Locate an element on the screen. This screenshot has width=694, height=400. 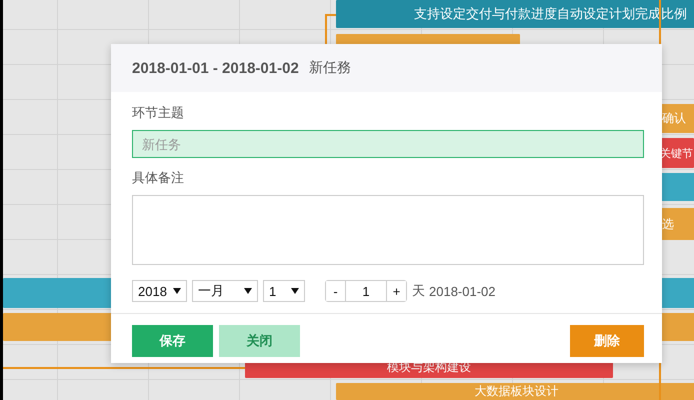
dialog-title: 新任務 is located at coordinates (329, 68).